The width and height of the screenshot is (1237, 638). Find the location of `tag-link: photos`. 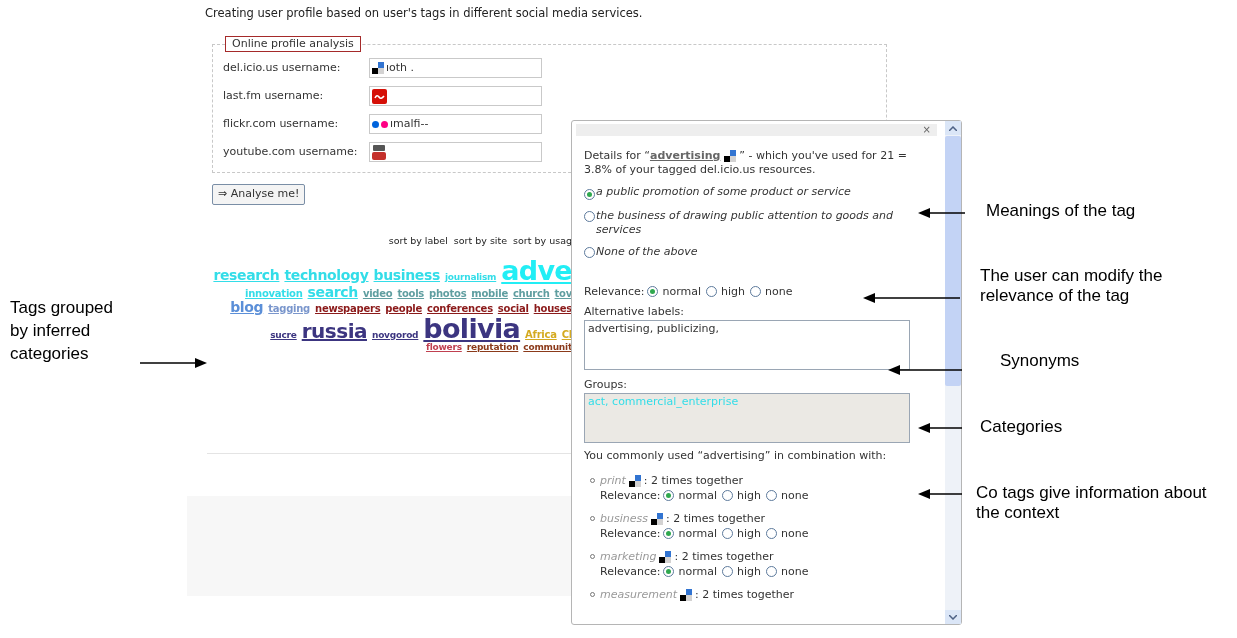

tag-link: photos is located at coordinates (448, 294).